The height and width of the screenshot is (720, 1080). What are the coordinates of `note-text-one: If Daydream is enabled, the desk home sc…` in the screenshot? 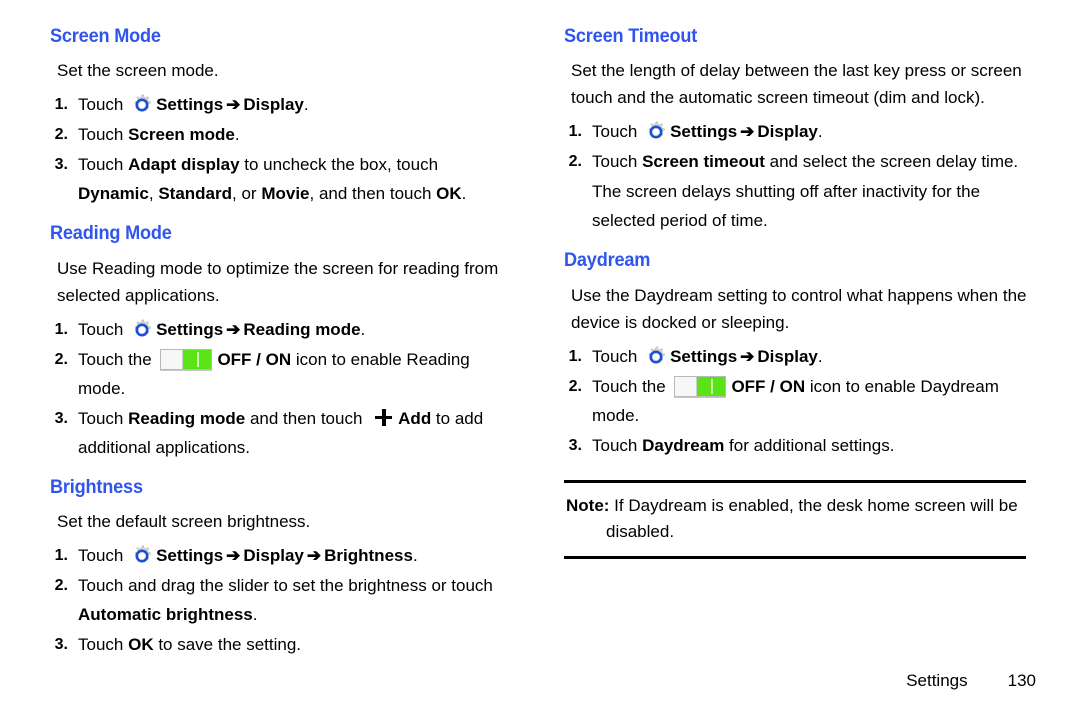 It's located at (813, 505).